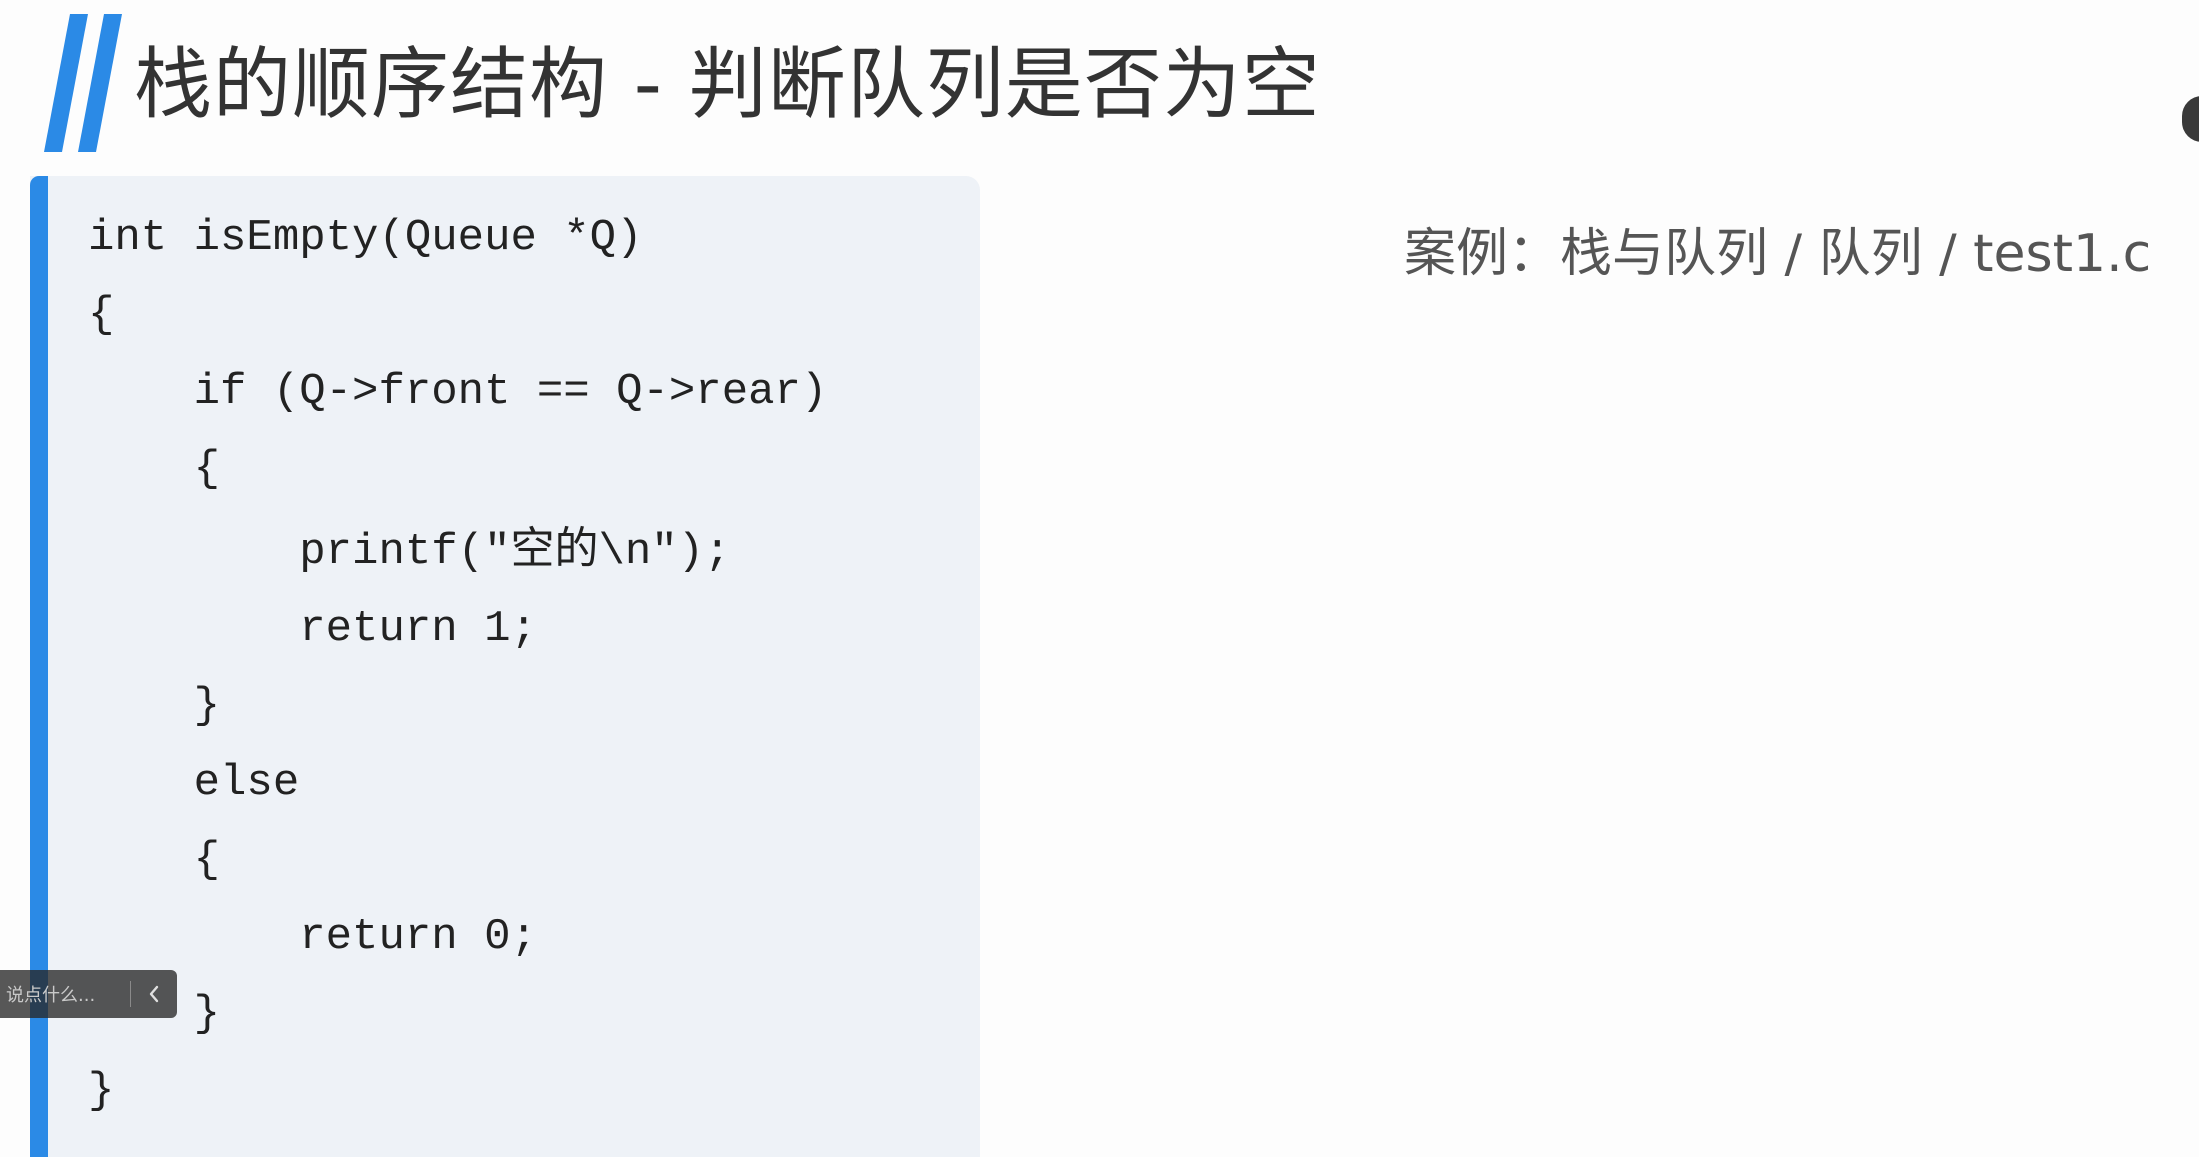  What do you see at coordinates (194, 783) in the screenshot?
I see `code-line: else` at bounding box center [194, 783].